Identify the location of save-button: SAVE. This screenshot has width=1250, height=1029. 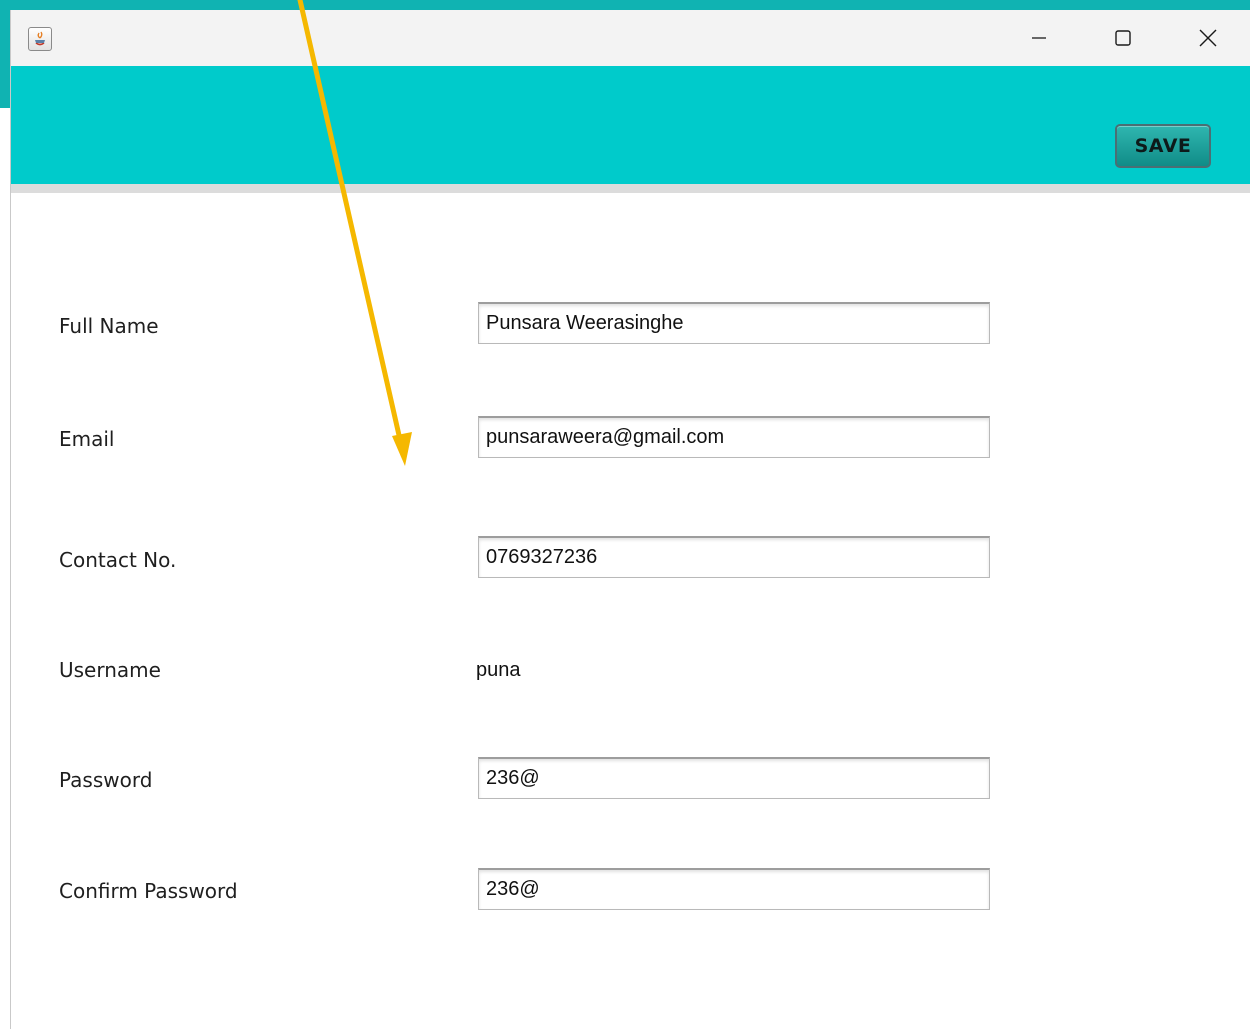
(1163, 146).